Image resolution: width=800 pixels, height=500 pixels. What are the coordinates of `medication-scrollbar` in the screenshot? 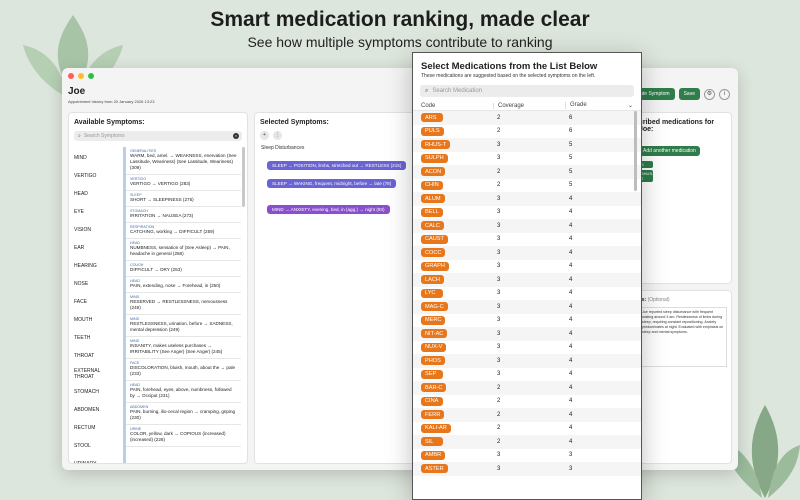 It's located at (635, 151).